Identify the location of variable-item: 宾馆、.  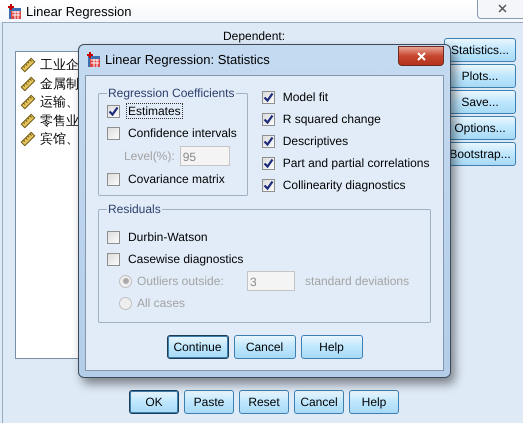
(59, 139).